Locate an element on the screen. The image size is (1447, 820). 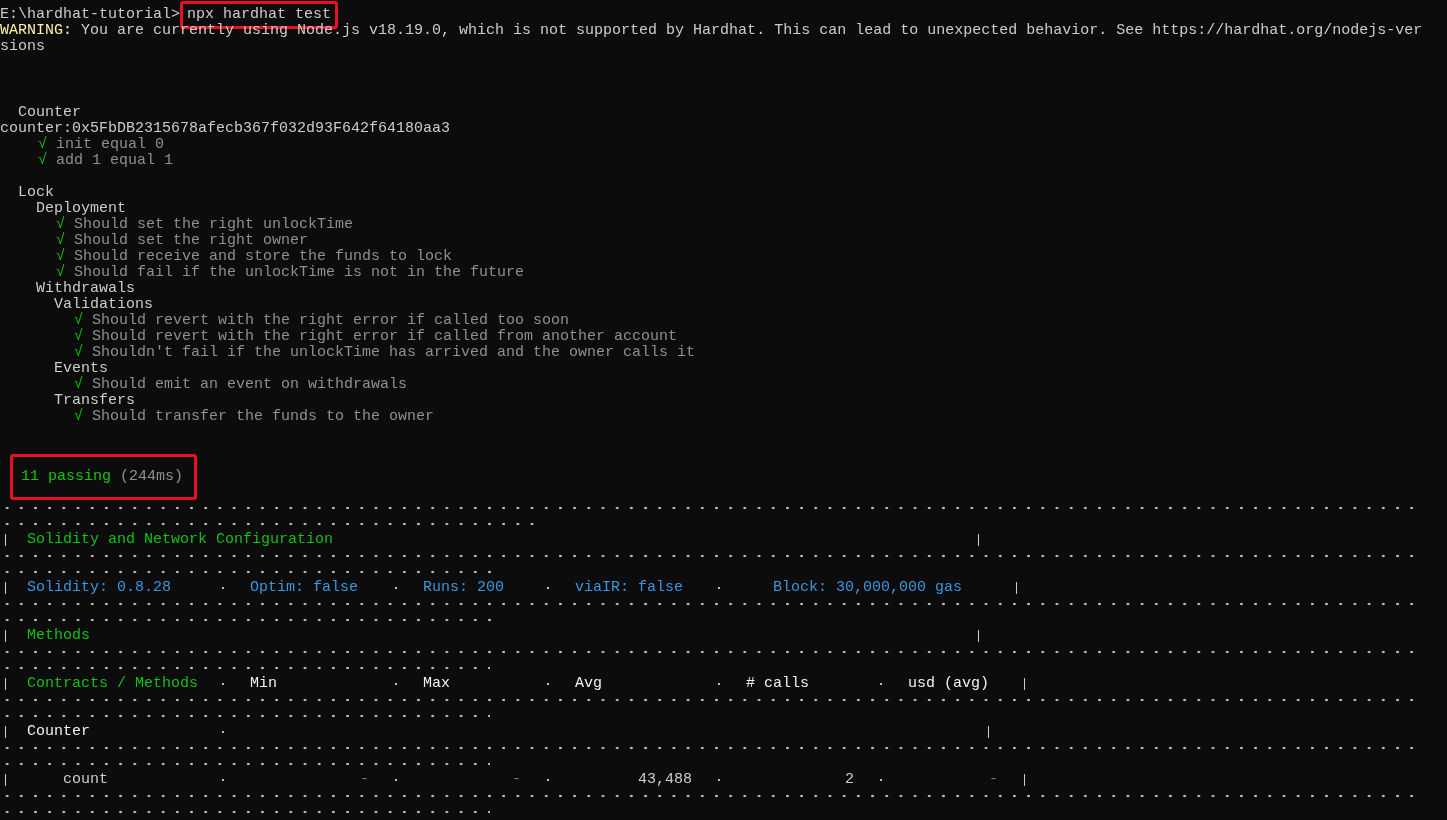
test-title: Should revert with the right error if called too soon is located at coordinates (331, 321).